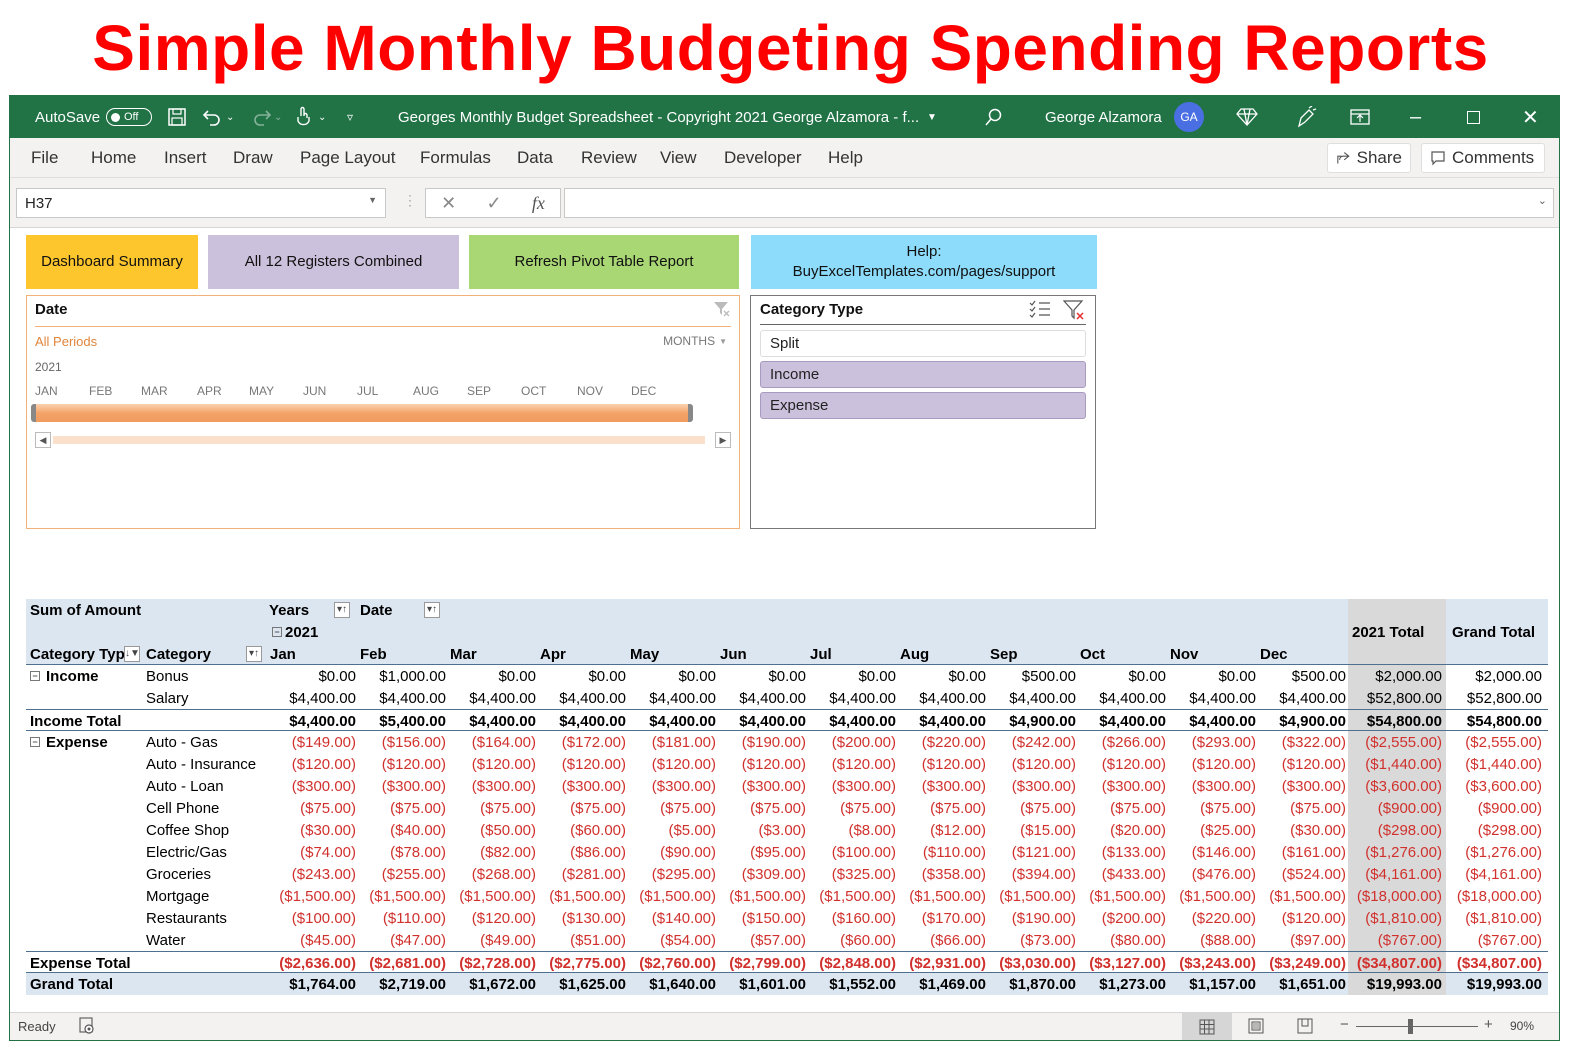 The height and width of the screenshot is (1057, 1581). I want to click on all-registers-button: All 12 Registers Combined, so click(333, 262).